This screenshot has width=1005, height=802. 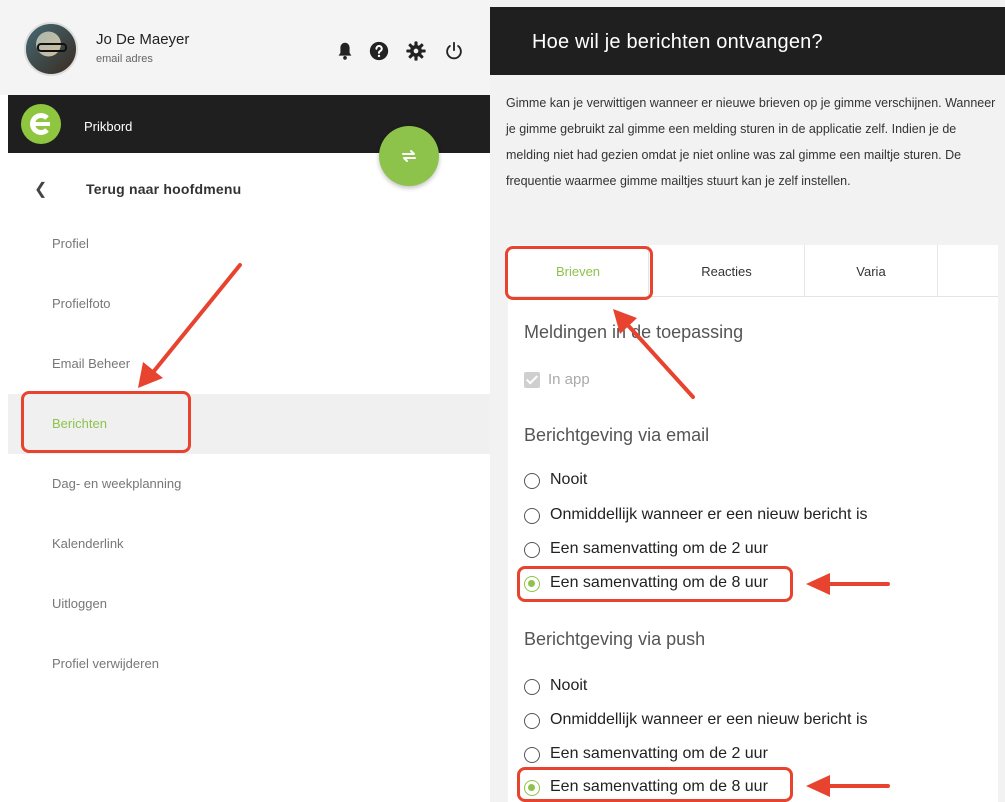 I want to click on chevron-left-icon: ❮, so click(x=41, y=189).